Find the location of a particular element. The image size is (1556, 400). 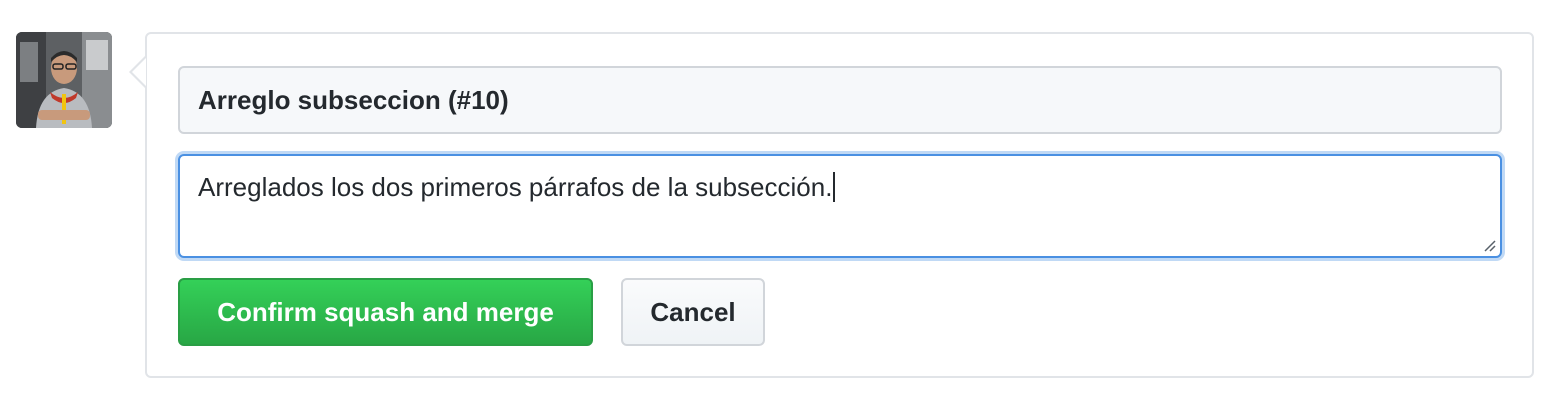

commit-title-text: Arreglo subseccion (#10) is located at coordinates (353, 99).